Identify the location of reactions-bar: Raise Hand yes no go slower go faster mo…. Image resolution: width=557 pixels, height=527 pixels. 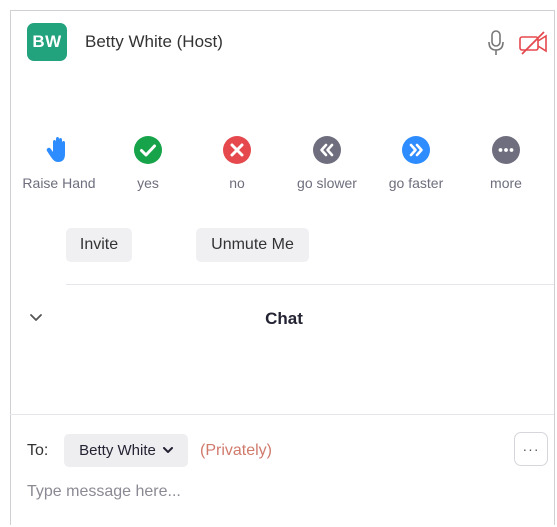
(279, 167).